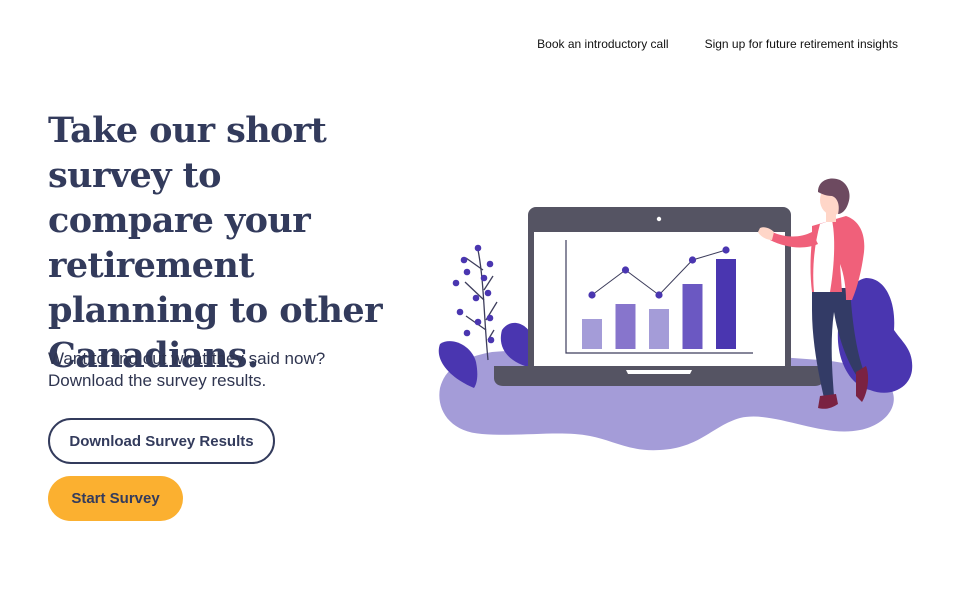 The height and width of the screenshot is (600, 960). I want to click on start-survey-button: Start Survey, so click(115, 498).